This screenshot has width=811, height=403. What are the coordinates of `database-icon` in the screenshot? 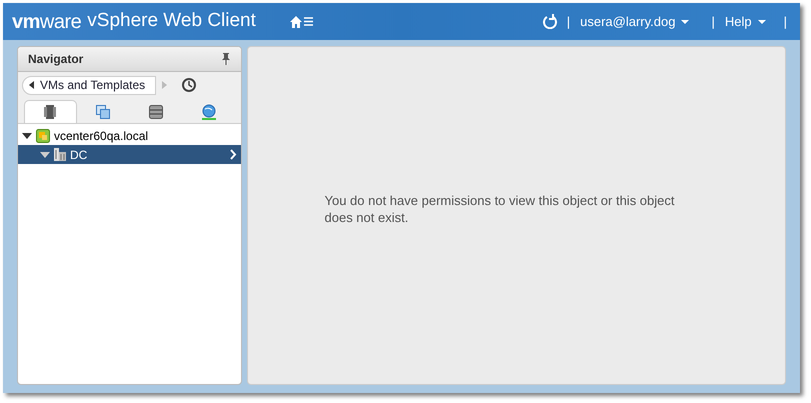 It's located at (155, 111).